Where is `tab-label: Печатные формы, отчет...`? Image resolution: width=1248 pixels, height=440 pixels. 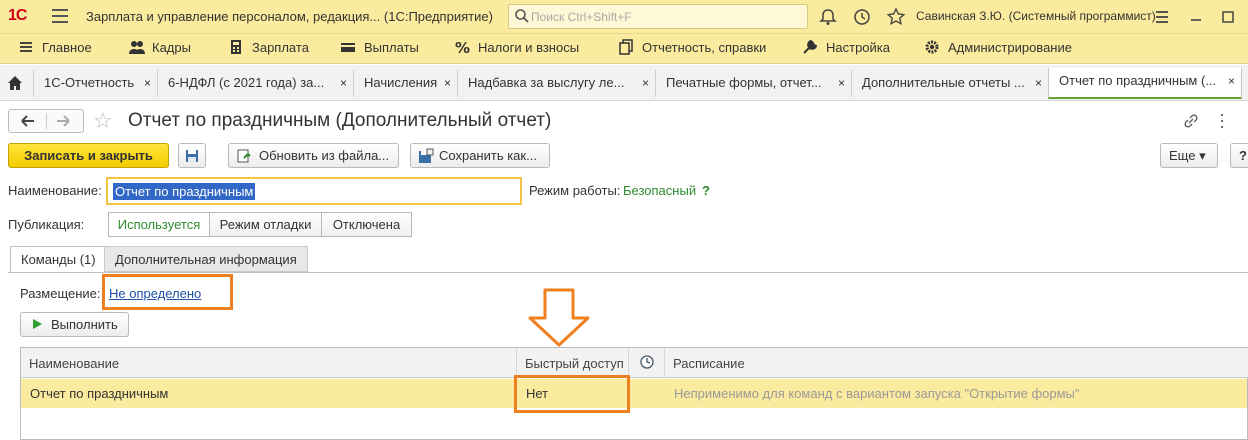
tab-label: Печатные формы, отчет... is located at coordinates (744, 82).